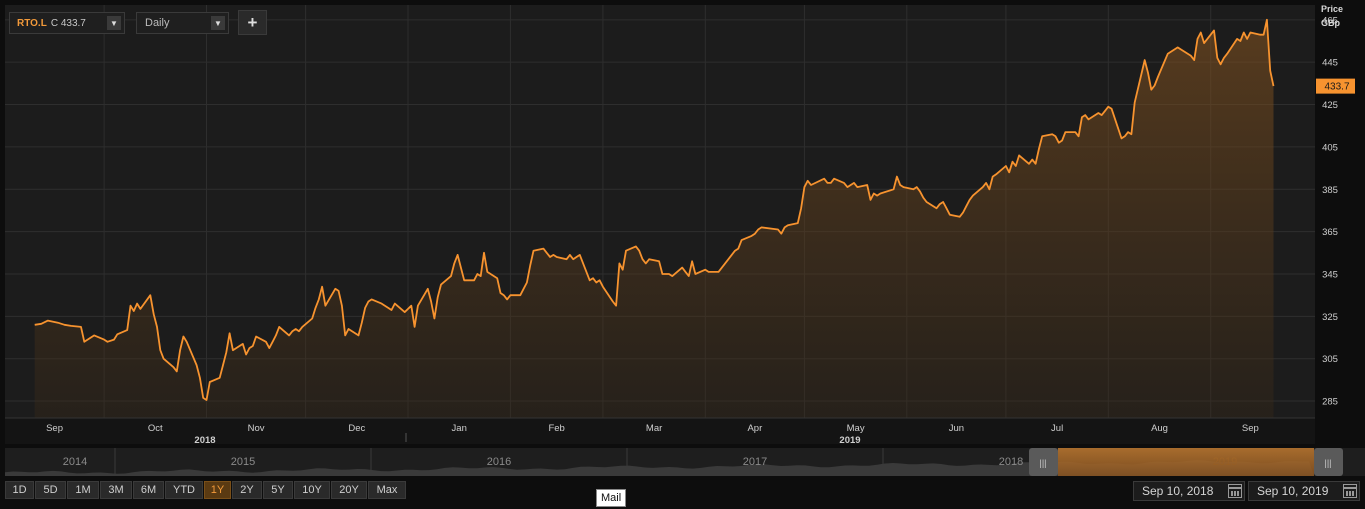  Describe the element at coordinates (148, 490) in the screenshot. I see `range-button-6m: 6M` at that location.